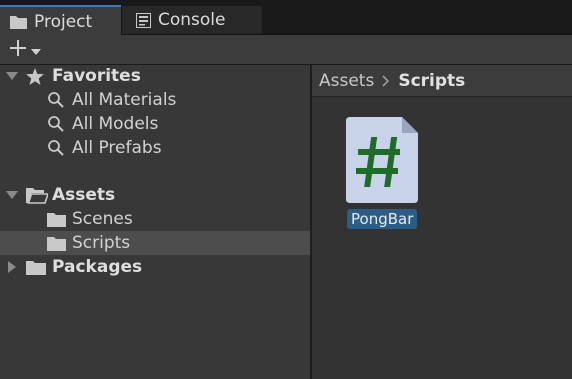 This screenshot has width=572, height=379. I want to click on tree-item-scripts: Scripts, so click(155, 243).